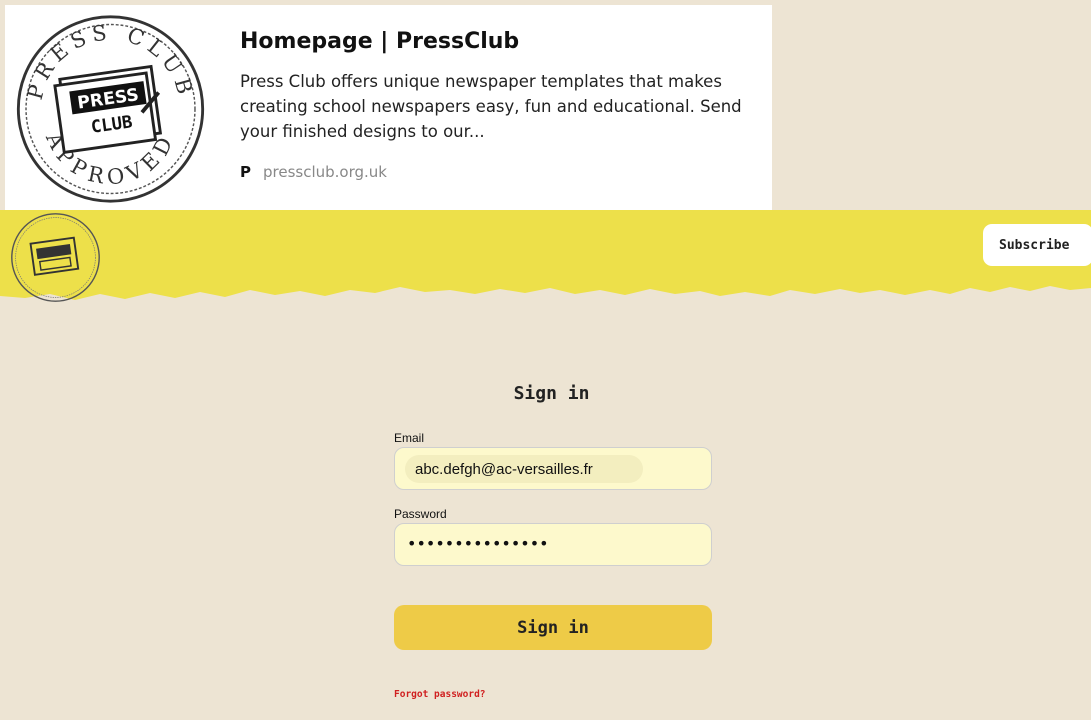 This screenshot has width=1091, height=720. What do you see at coordinates (409, 438) in the screenshot?
I see `email-label: Email` at bounding box center [409, 438].